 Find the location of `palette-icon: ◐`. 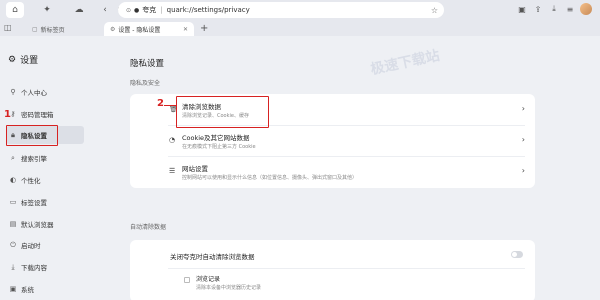

palette-icon: ◐ is located at coordinates (13, 180).